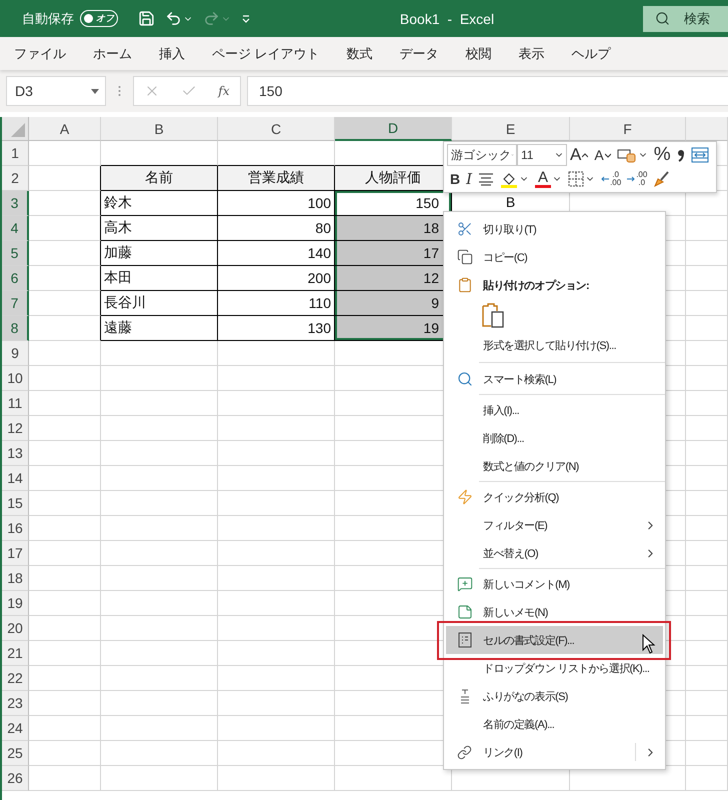 Image resolution: width=728 pixels, height=800 pixels. What do you see at coordinates (40, 53) in the screenshot?
I see `ribbon-tab: ファイル` at bounding box center [40, 53].